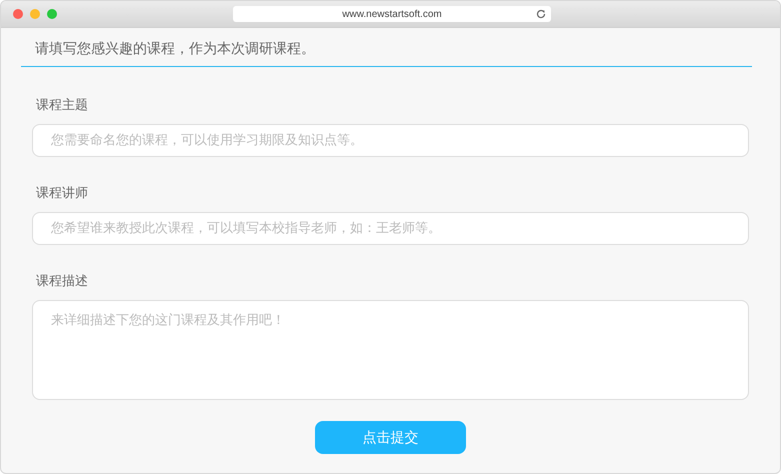  Describe the element at coordinates (52, 14) in the screenshot. I see `maximize-icon` at that location.